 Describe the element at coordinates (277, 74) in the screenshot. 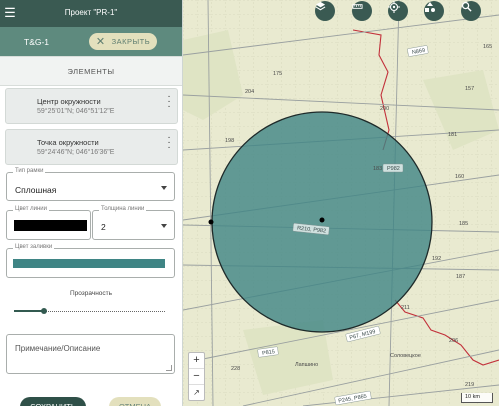

I see `label-175: 175` at that location.